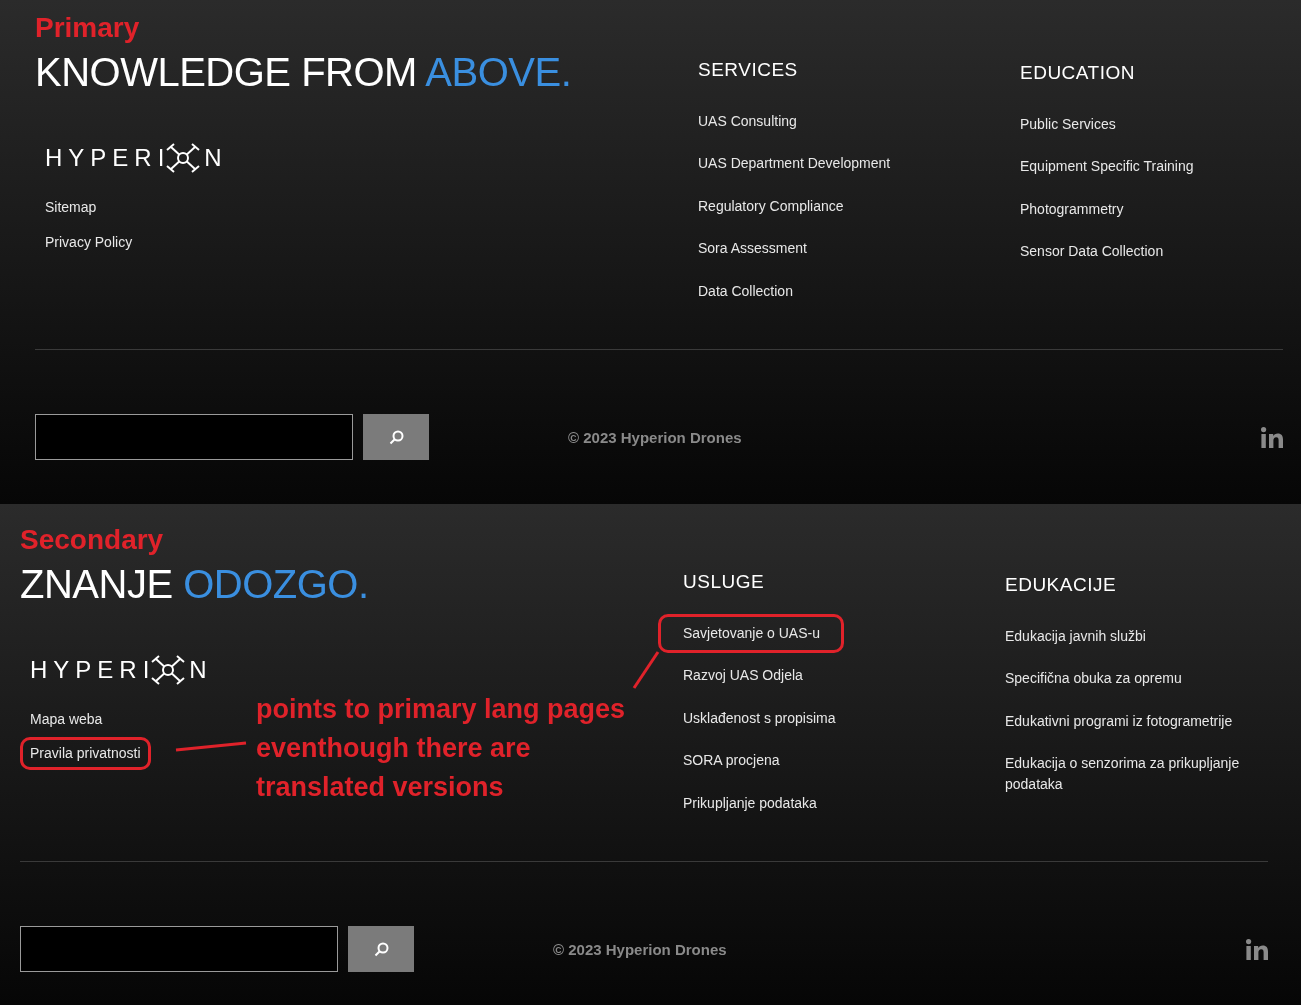 The height and width of the screenshot is (1005, 1301). I want to click on footer-link: UAS Department Development, so click(794, 164).